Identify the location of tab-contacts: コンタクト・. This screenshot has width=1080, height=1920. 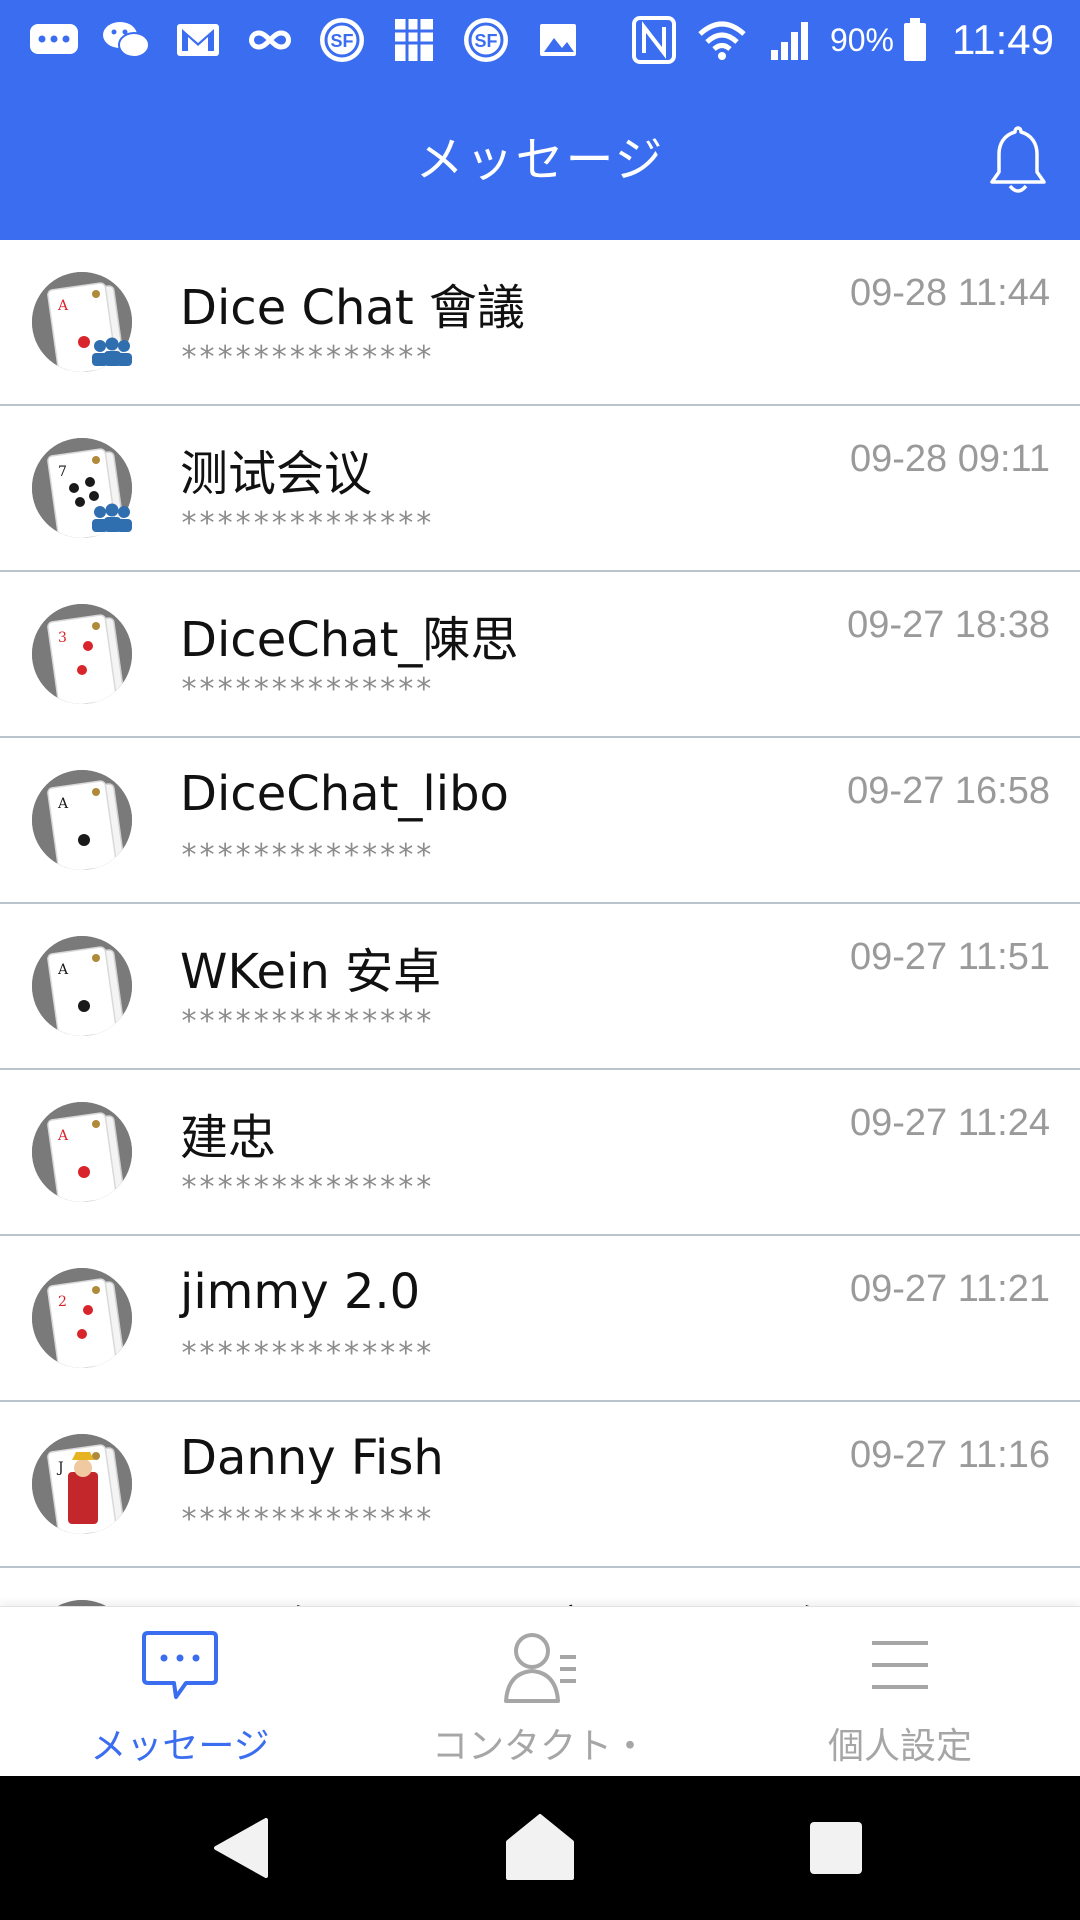
(540, 1692).